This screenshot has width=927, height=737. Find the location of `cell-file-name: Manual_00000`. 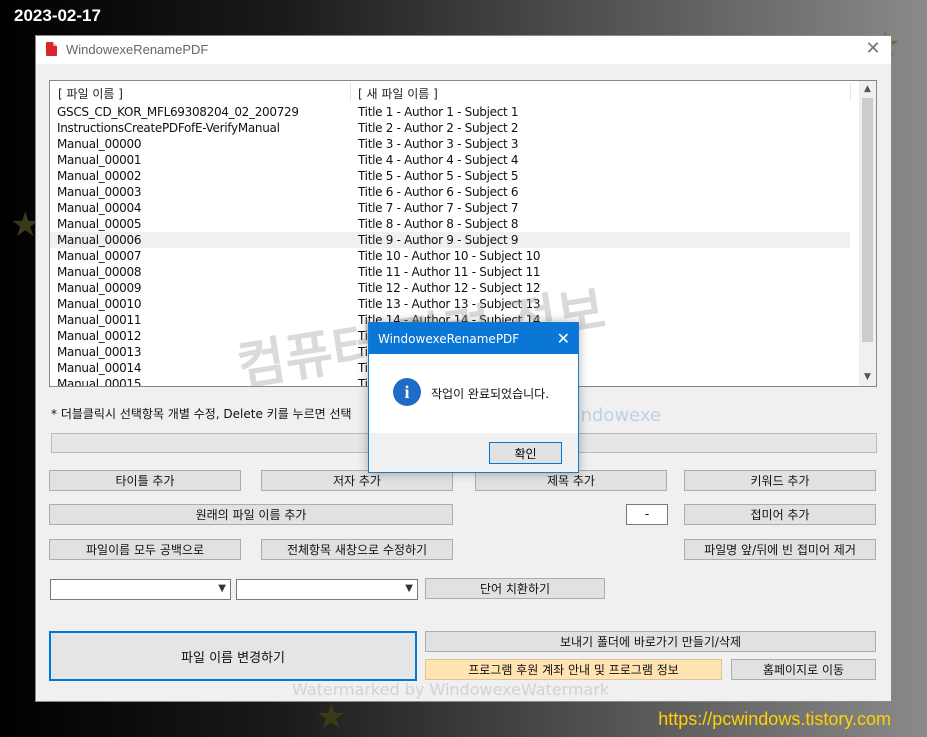

cell-file-name: Manual_00000 is located at coordinates (99, 144).